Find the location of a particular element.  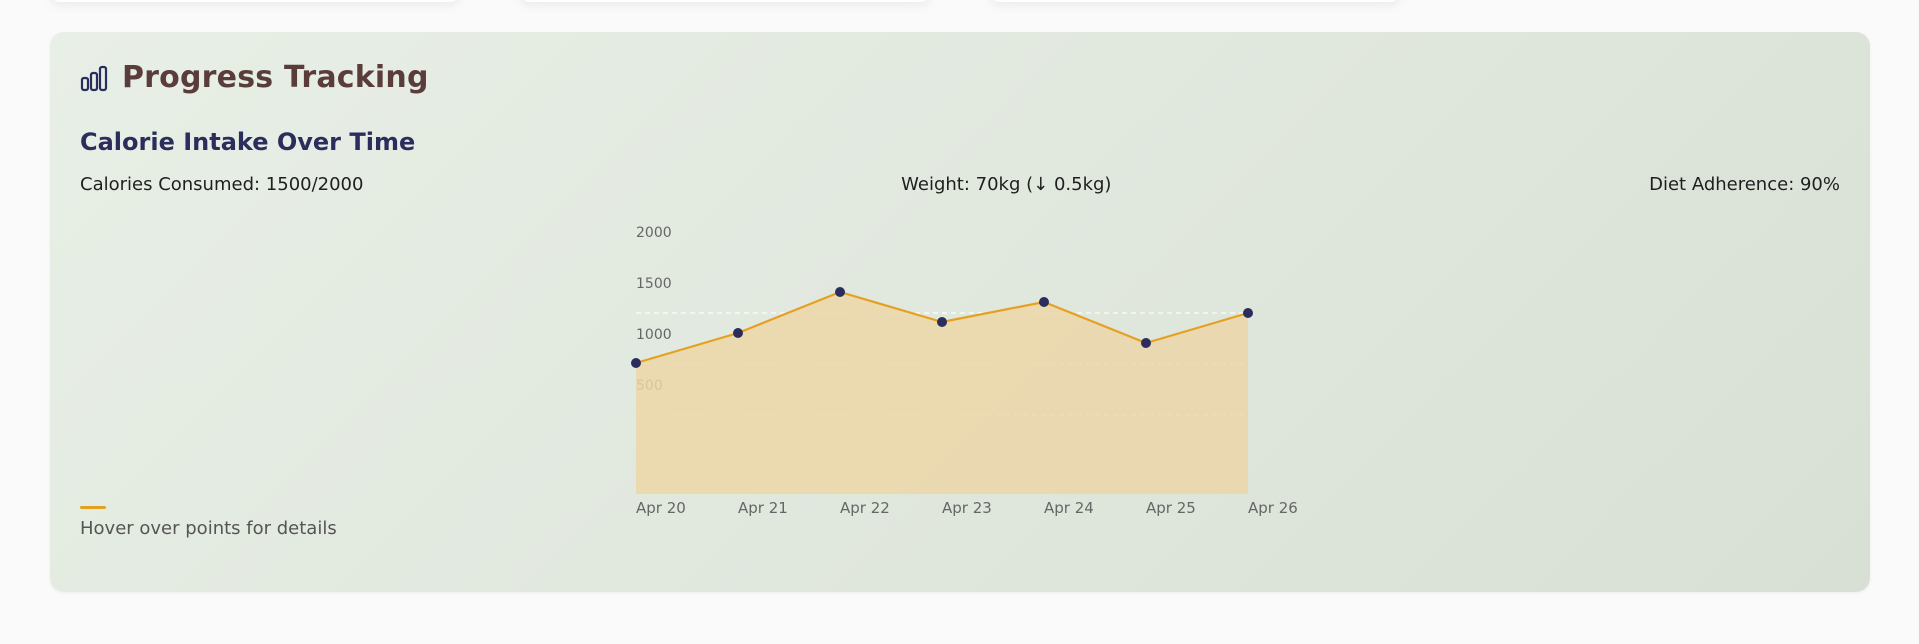

y-tick-label: 1000 is located at coordinates (654, 335).